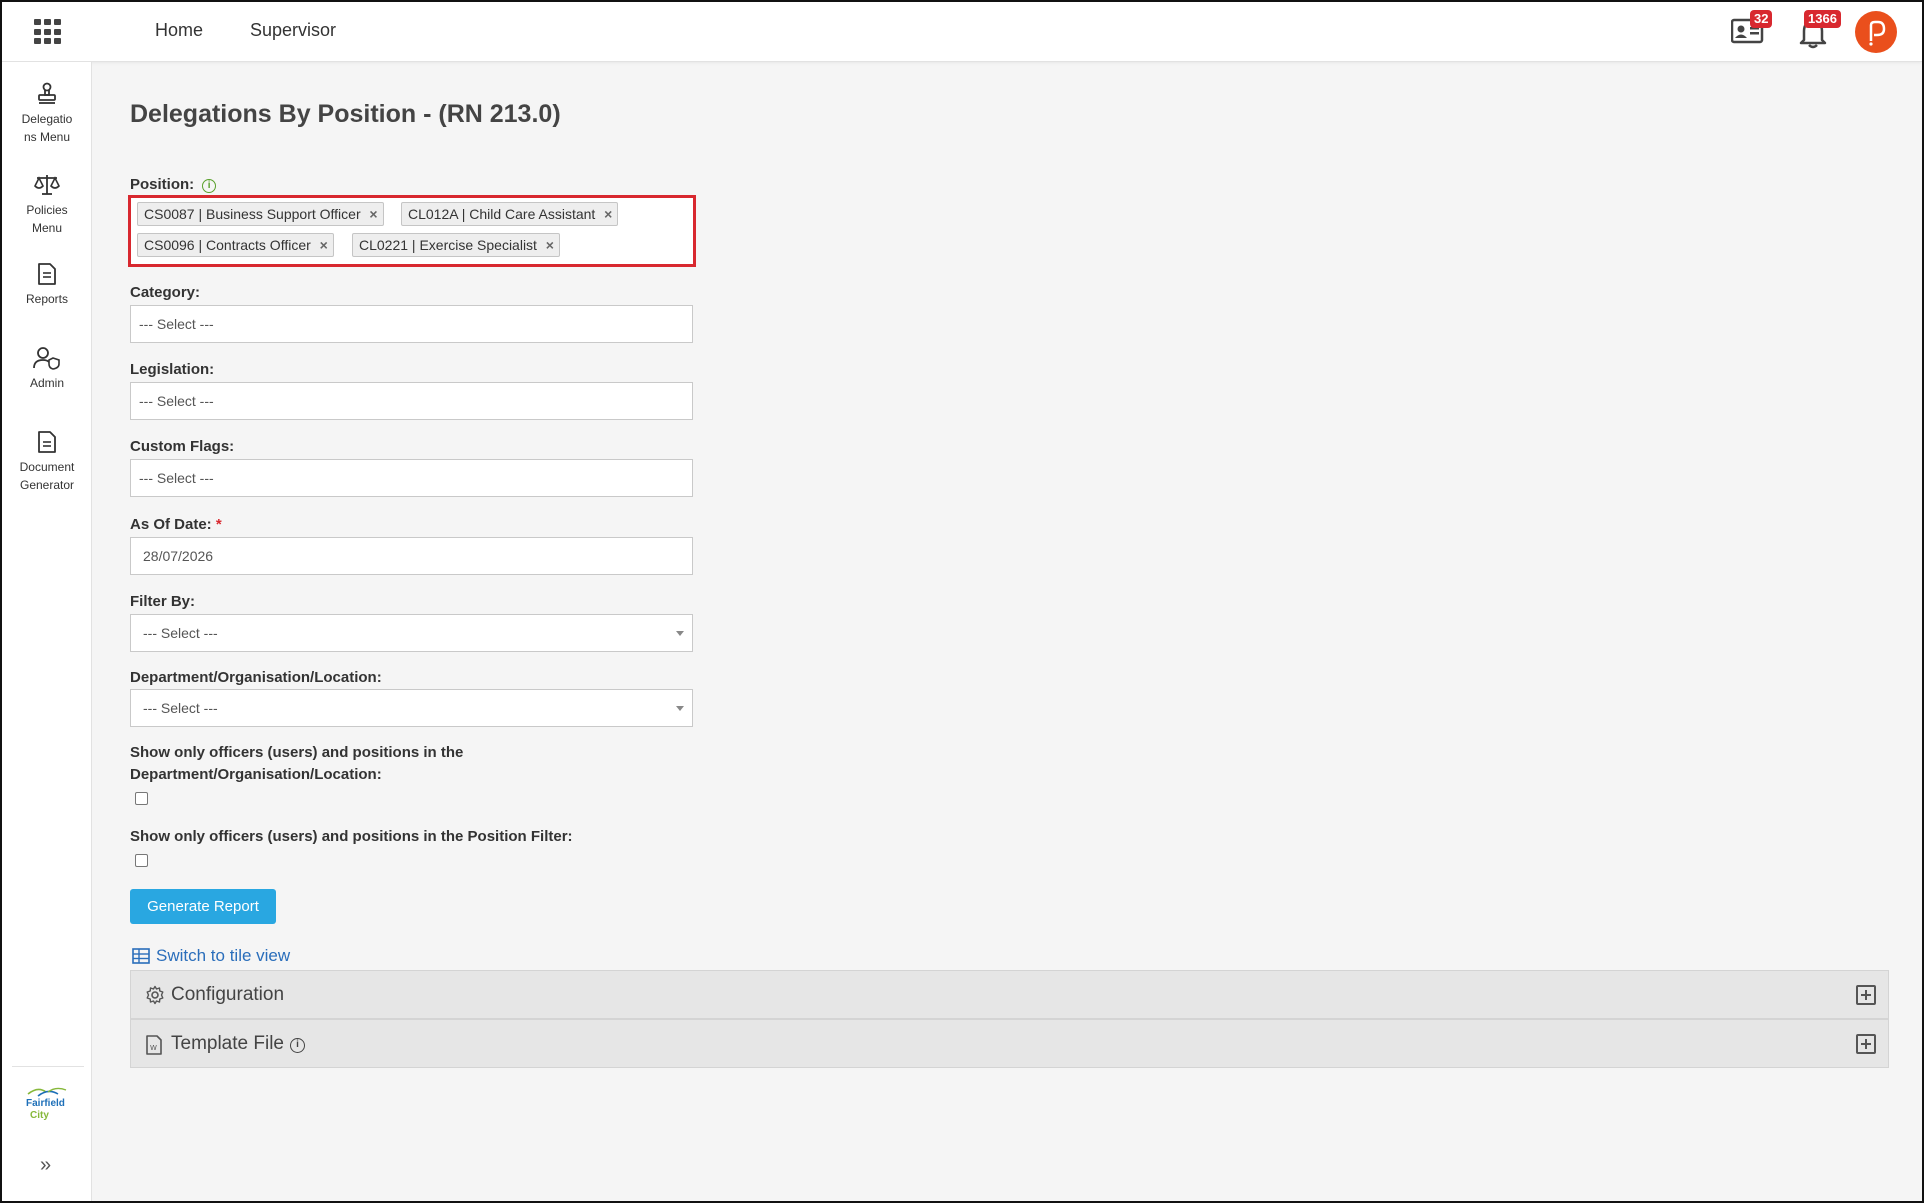 The width and height of the screenshot is (1924, 1203). What do you see at coordinates (47, 274) in the screenshot?
I see `report-icon` at bounding box center [47, 274].